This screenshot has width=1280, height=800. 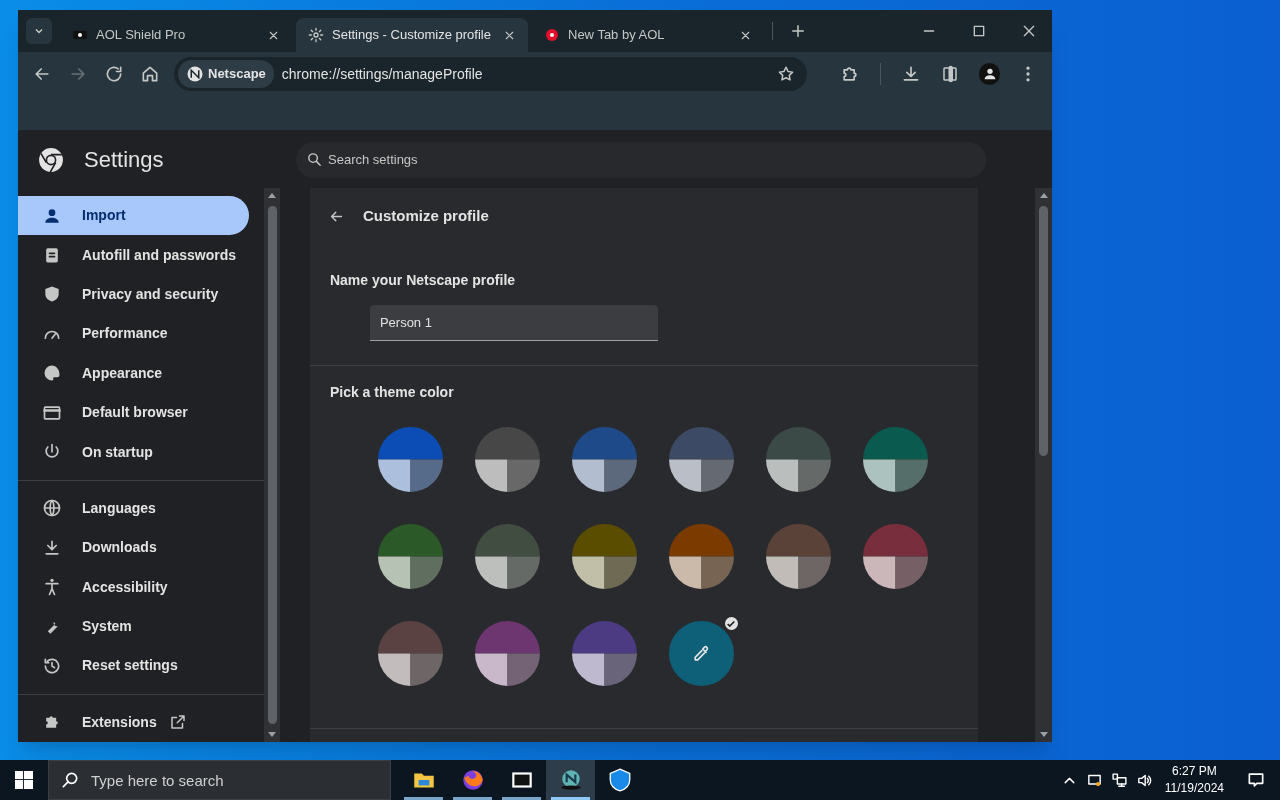 What do you see at coordinates (1043, 465) in the screenshot?
I see `page-scrollbar` at bounding box center [1043, 465].